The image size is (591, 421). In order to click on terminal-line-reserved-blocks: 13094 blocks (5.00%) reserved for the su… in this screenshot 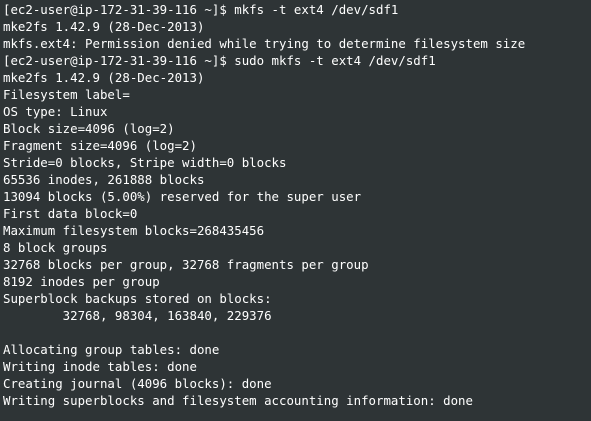, I will do `click(182, 196)`.